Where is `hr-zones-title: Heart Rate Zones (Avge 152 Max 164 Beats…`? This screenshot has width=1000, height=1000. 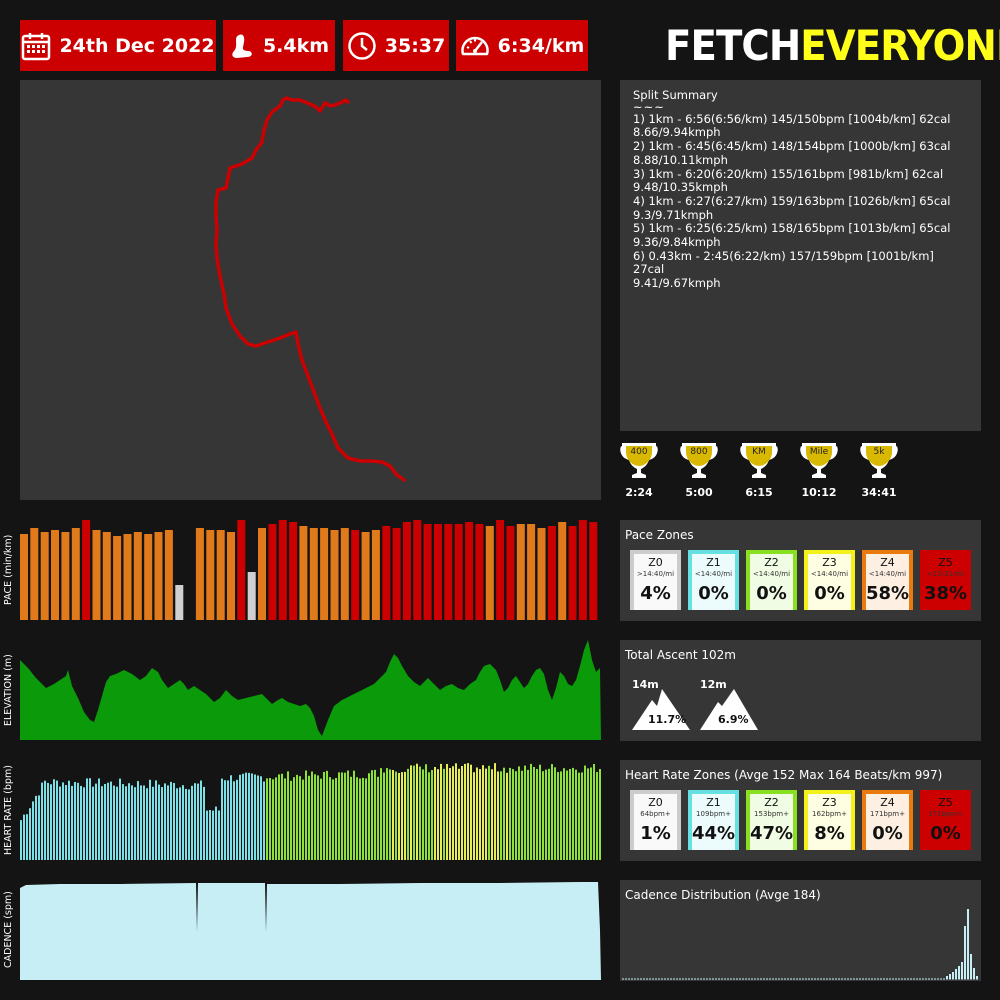 hr-zones-title: Heart Rate Zones (Avge 152 Max 164 Beats… is located at coordinates (784, 775).